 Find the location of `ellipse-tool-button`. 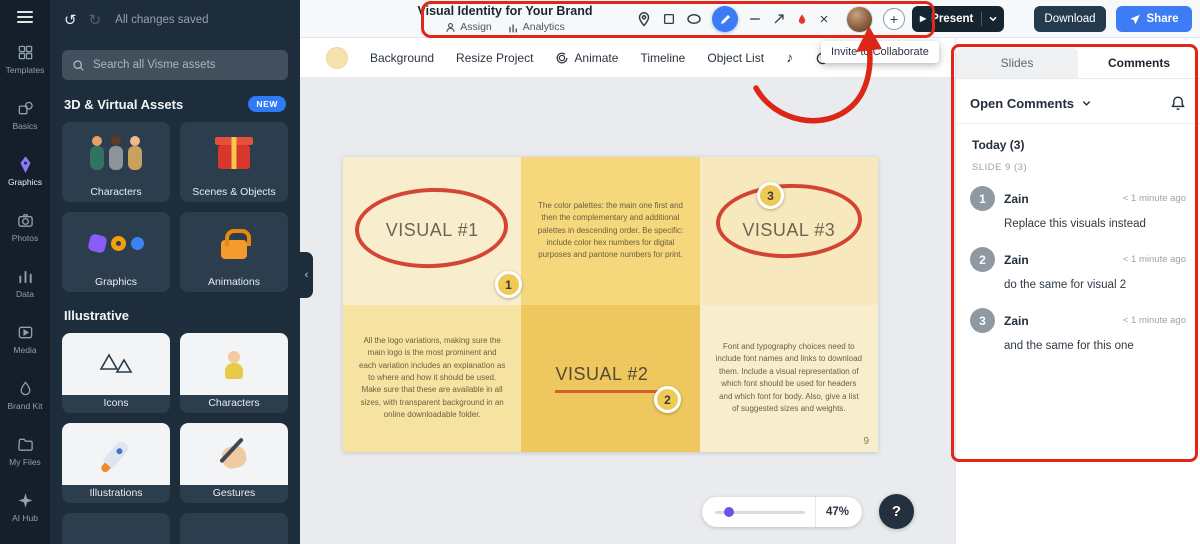

ellipse-tool-button is located at coordinates (694, 19).